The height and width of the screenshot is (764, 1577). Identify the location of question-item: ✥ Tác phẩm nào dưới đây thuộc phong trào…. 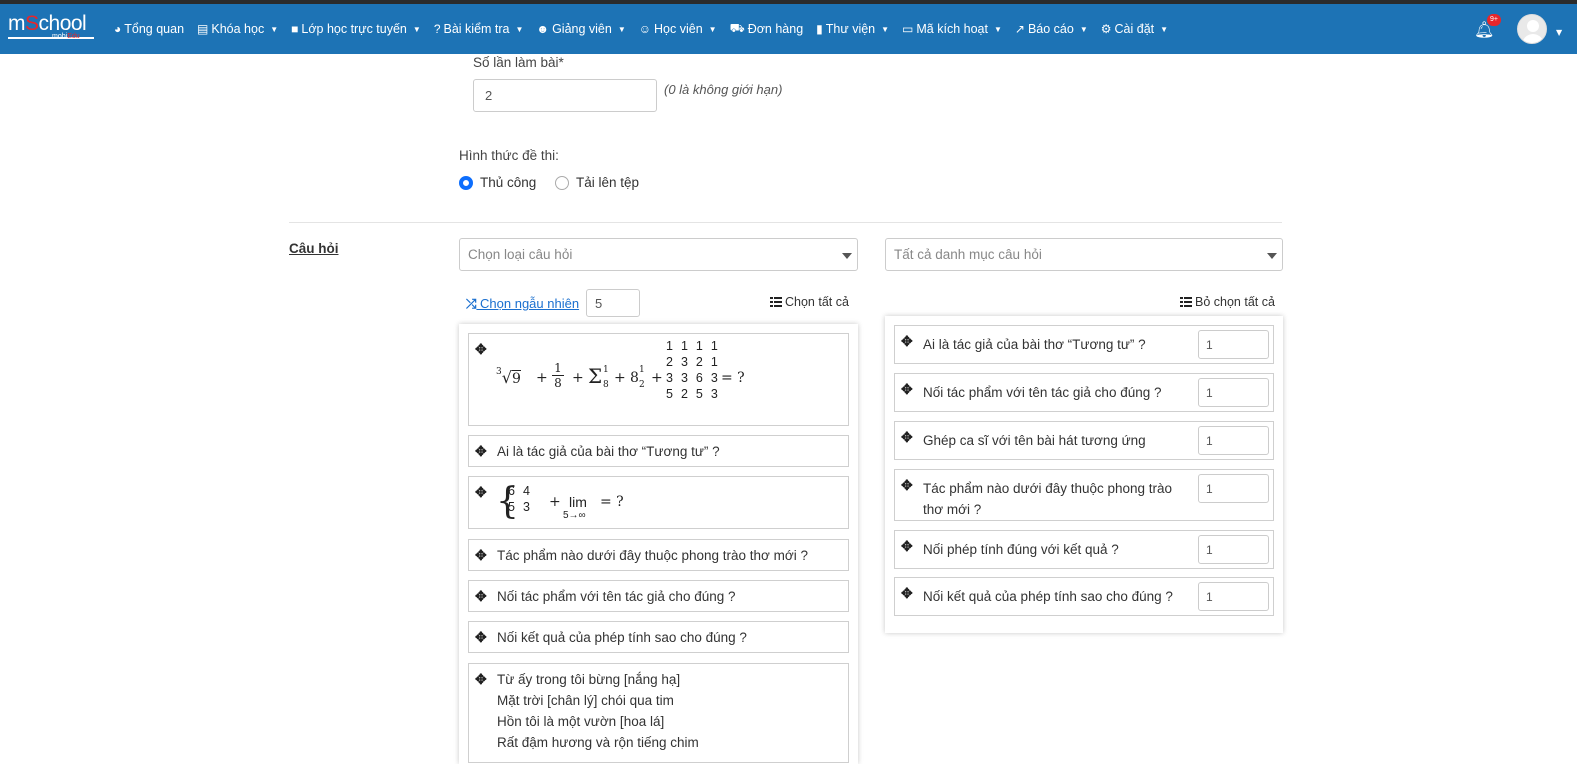
(658, 555).